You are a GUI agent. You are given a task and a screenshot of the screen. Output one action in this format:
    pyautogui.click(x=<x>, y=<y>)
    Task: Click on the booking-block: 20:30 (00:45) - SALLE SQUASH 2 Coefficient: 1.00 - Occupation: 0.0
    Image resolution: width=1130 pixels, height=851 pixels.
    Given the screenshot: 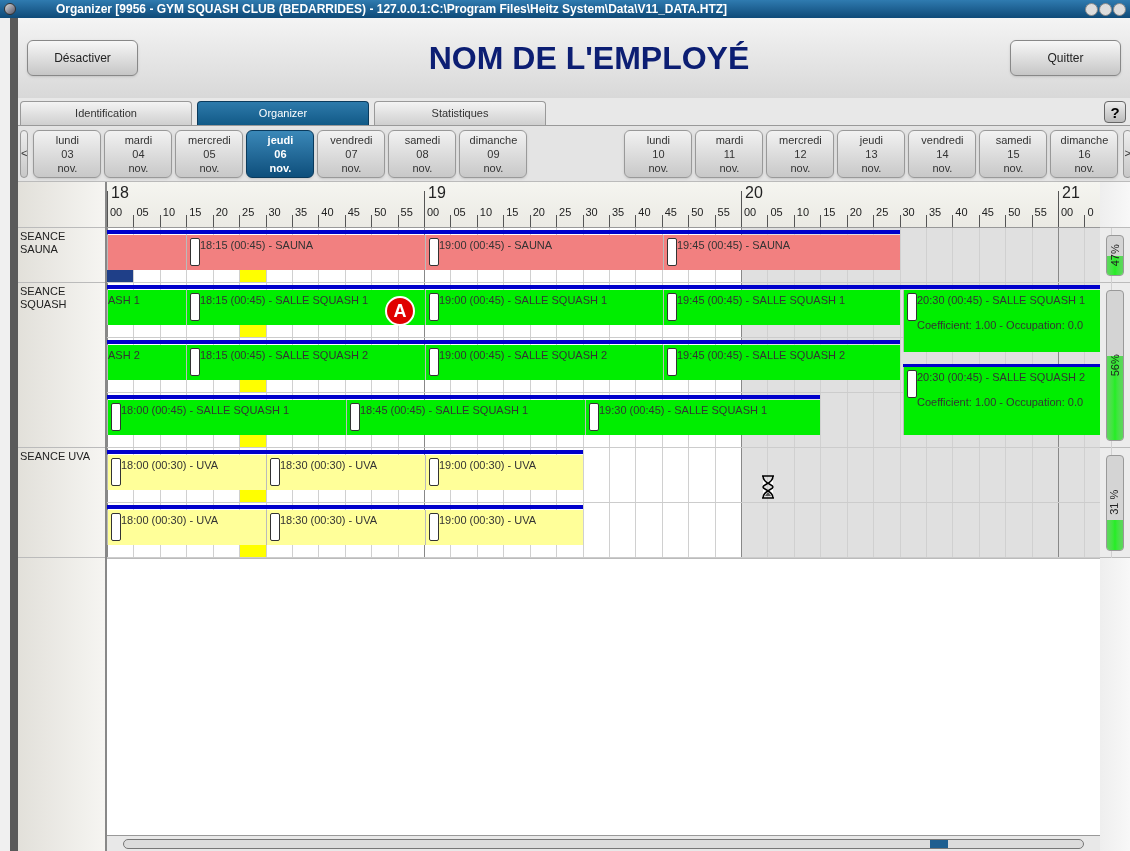 What is the action you would take?
    pyautogui.click(x=1001, y=401)
    